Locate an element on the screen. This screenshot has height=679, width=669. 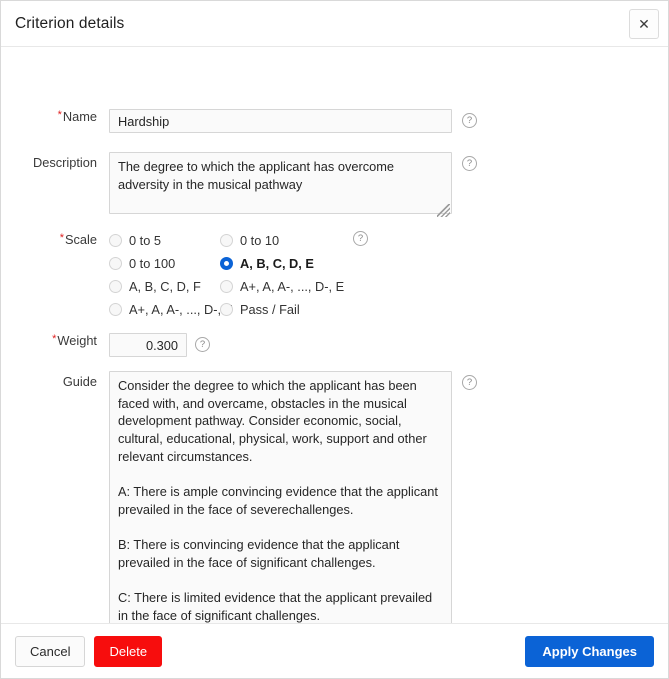
description-input is located at coordinates (280, 183).